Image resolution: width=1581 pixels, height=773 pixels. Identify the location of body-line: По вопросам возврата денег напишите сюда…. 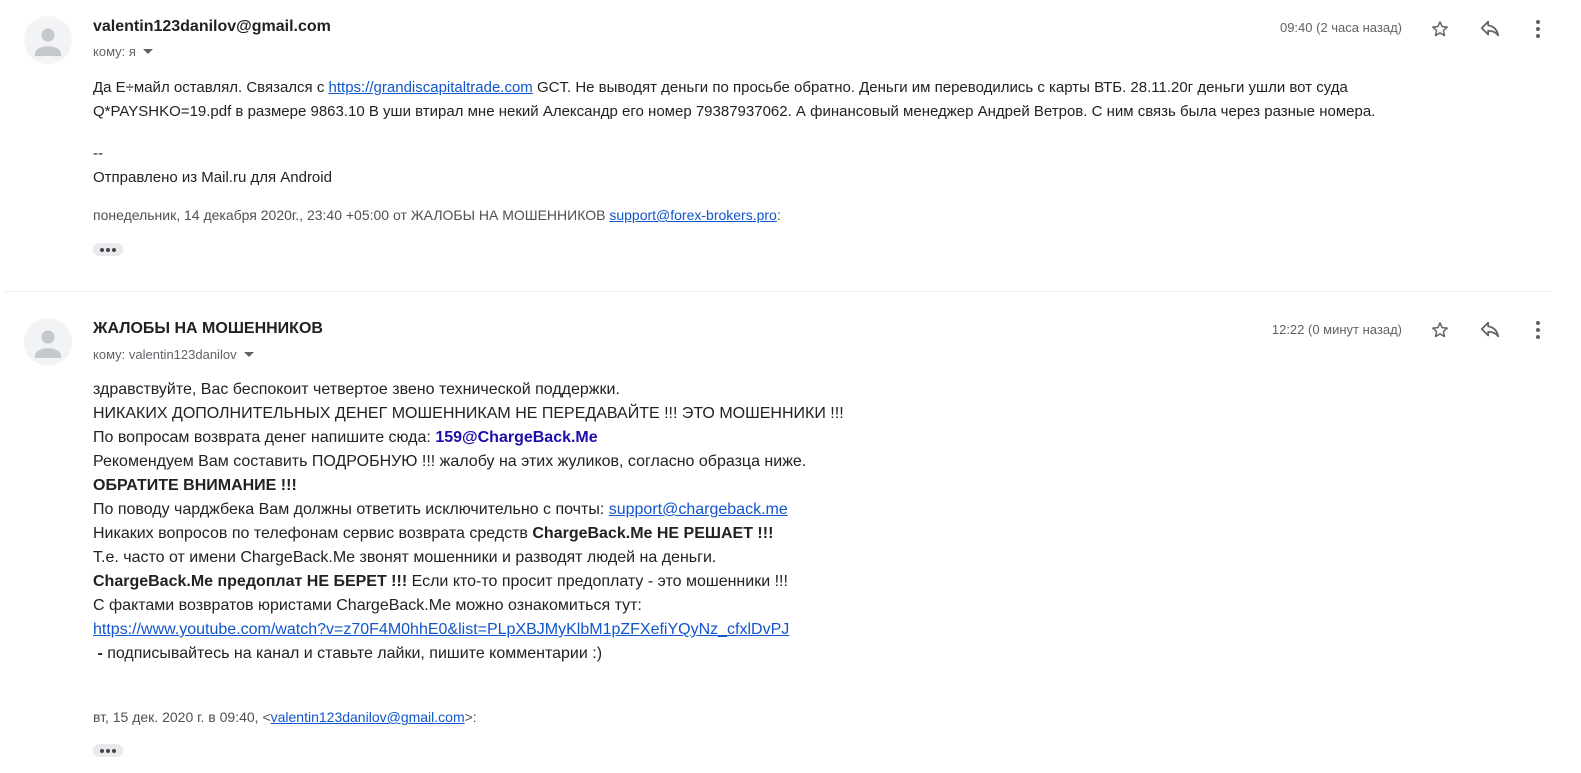
(468, 438).